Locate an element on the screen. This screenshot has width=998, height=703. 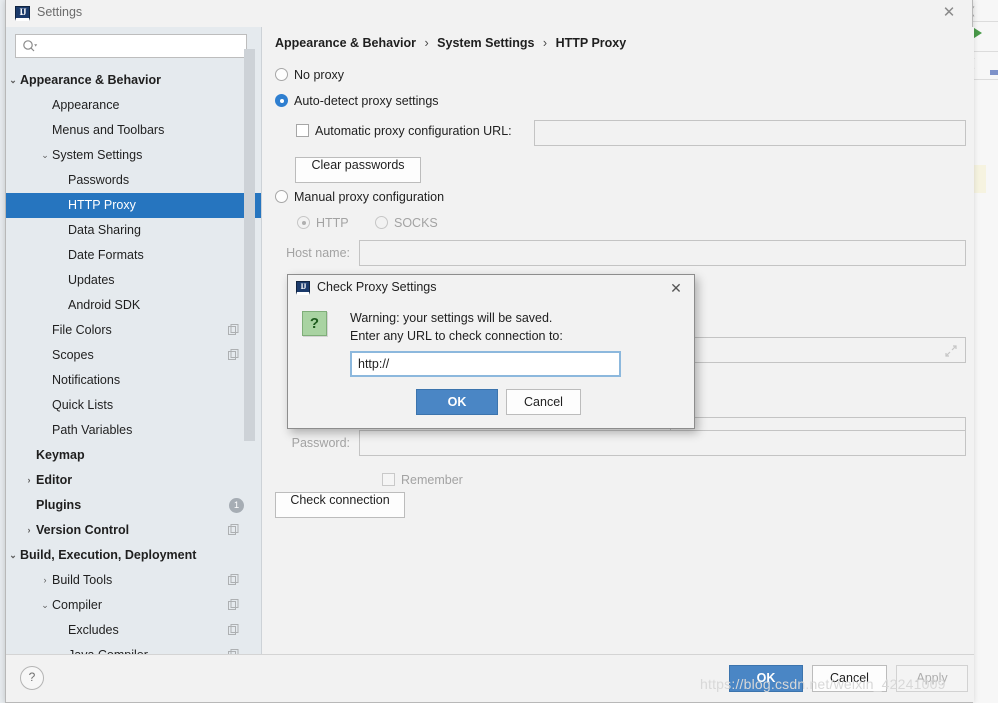
search-box is located at coordinates (131, 46).